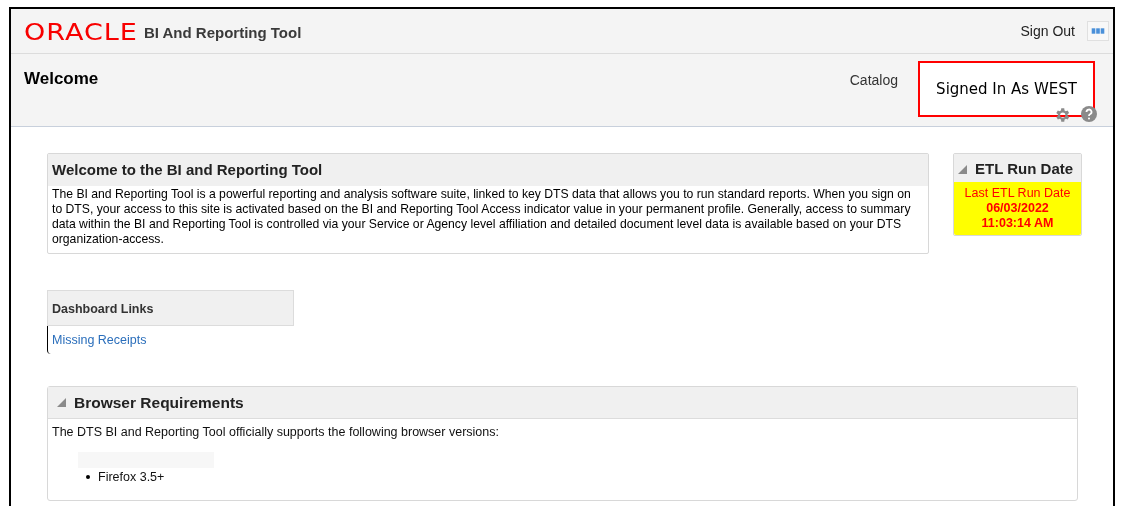 The image size is (1131, 506). I want to click on section-title: Dashboard Links, so click(103, 309).